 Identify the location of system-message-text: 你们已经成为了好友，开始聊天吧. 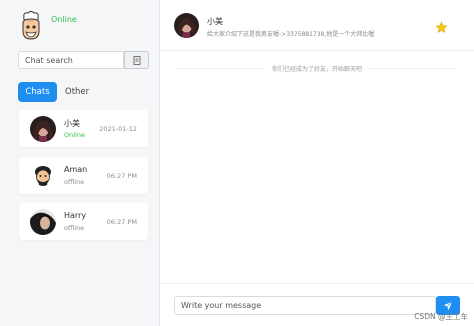
(316, 69).